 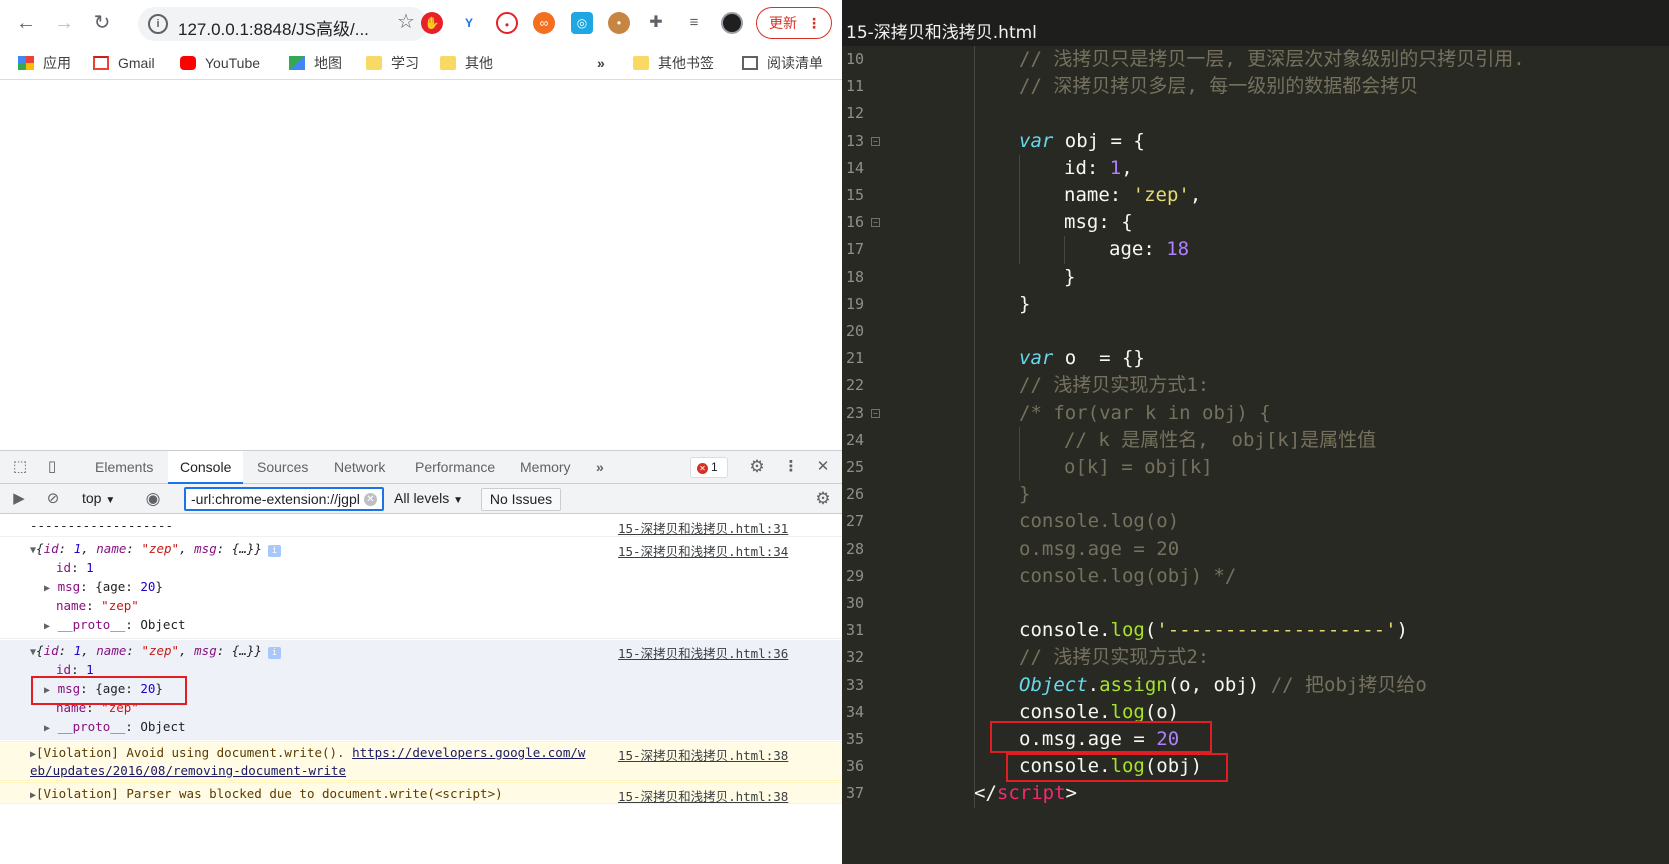 What do you see at coordinates (703, 550) in the screenshot?
I see `source-link: 15-深拷贝和浅拷贝.html:34` at bounding box center [703, 550].